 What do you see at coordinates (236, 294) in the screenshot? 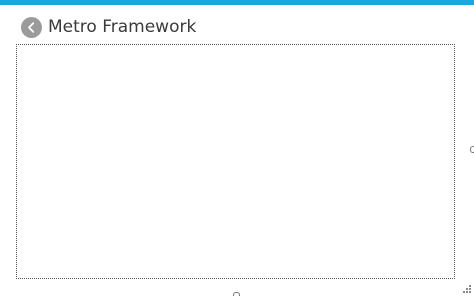
I see `bottom-edge-handle` at bounding box center [236, 294].